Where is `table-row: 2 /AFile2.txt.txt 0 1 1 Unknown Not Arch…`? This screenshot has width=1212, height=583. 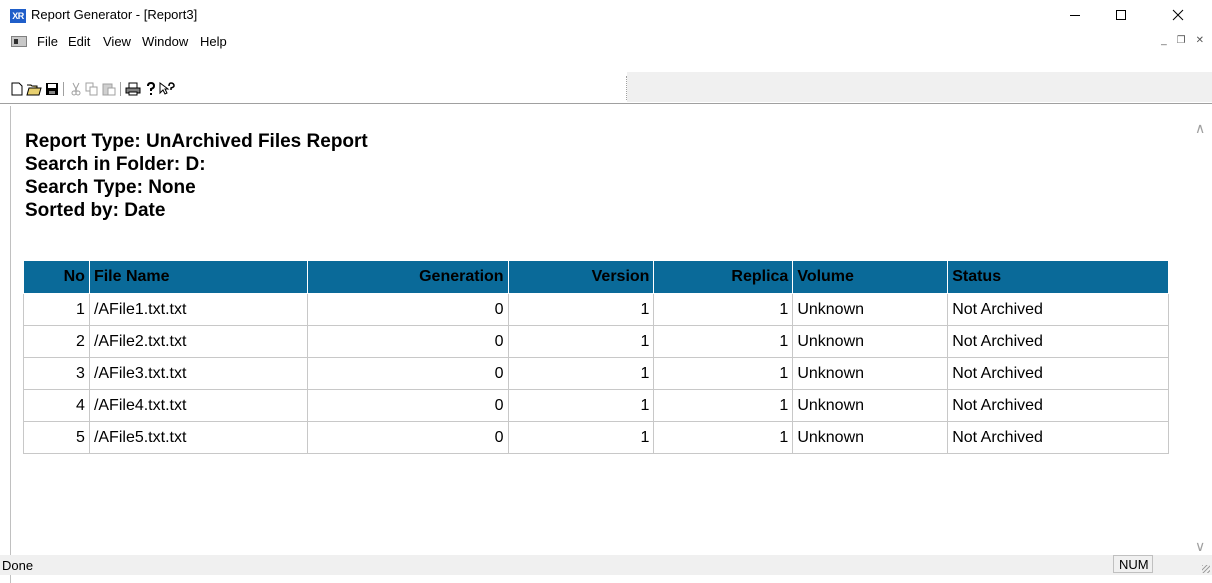 table-row: 2 /AFile2.txt.txt 0 1 1 Unknown Not Arch… is located at coordinates (596, 341).